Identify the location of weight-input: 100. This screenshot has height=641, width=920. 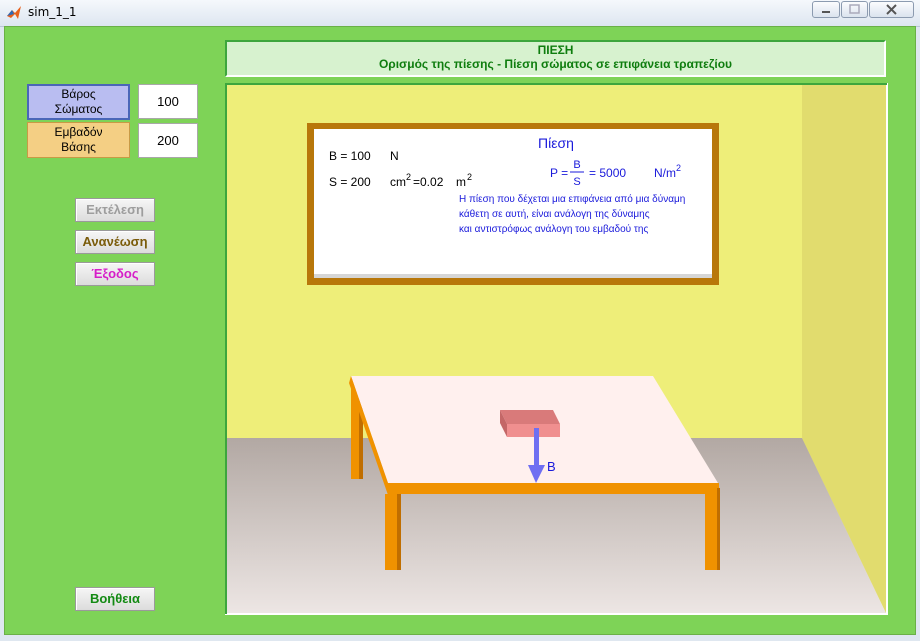
(168, 101).